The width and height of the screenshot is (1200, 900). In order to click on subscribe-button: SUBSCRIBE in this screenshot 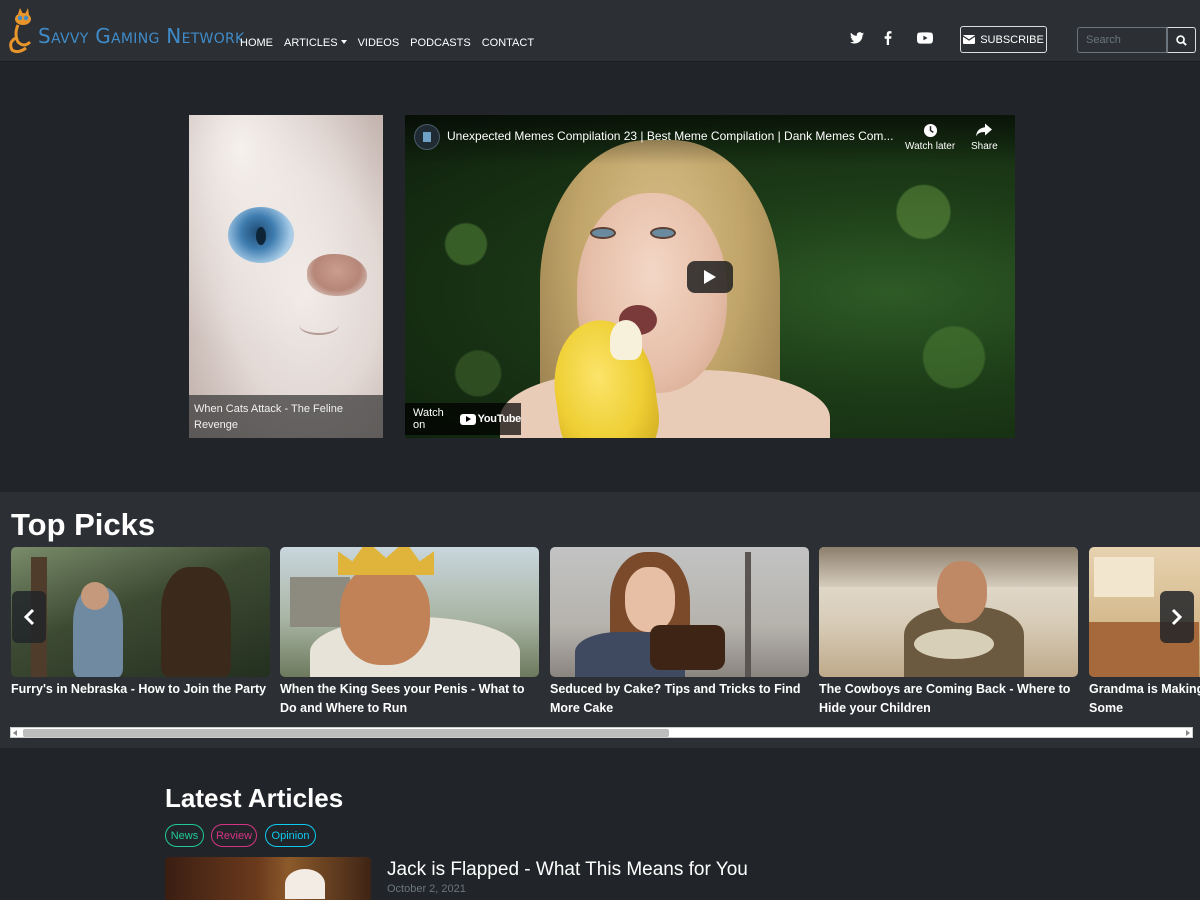, I will do `click(1003, 39)`.